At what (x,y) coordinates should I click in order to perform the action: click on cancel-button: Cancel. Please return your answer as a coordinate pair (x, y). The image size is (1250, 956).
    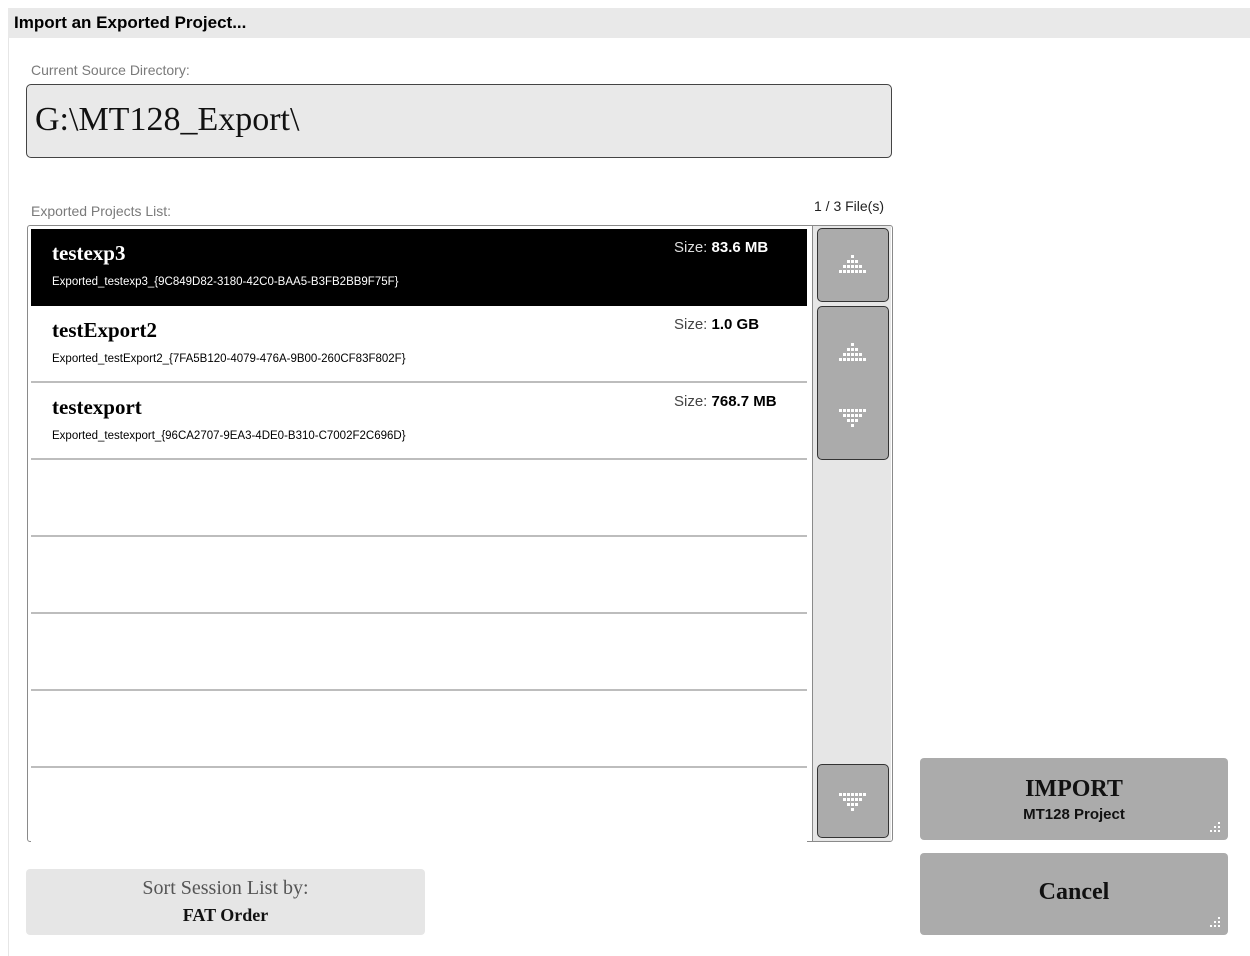
    Looking at the image, I should click on (1074, 894).